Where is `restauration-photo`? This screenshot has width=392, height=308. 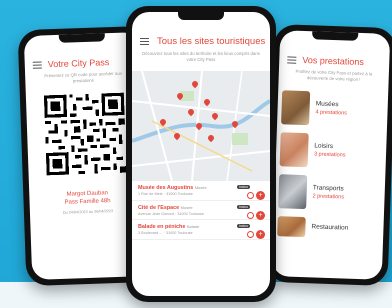 restauration-photo is located at coordinates (291, 226).